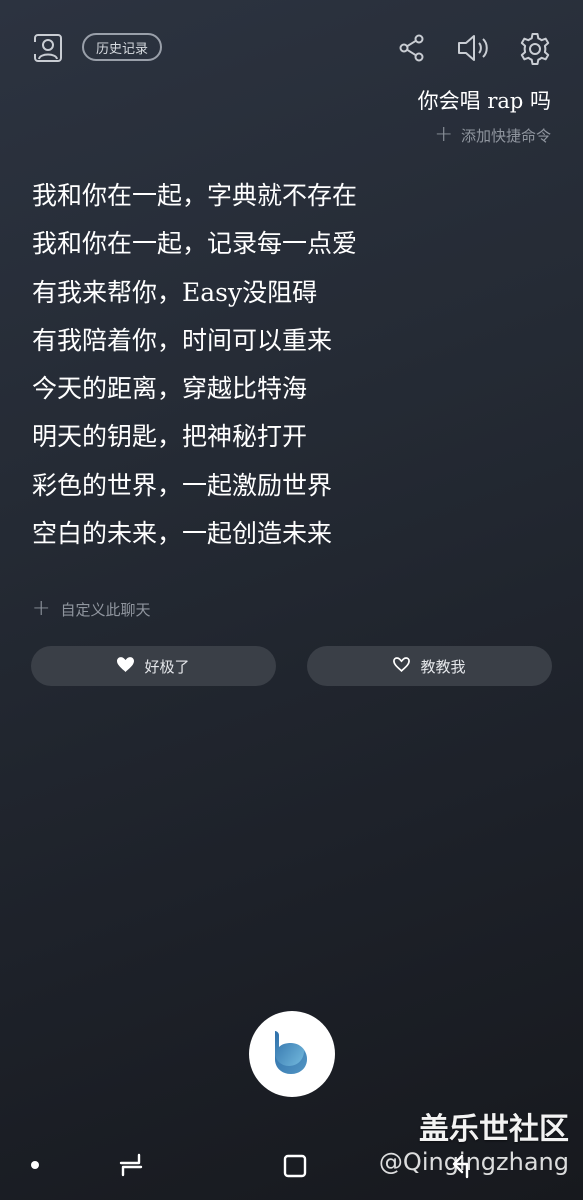 The height and width of the screenshot is (1200, 583). I want to click on history-button: 历史记录, so click(122, 47).